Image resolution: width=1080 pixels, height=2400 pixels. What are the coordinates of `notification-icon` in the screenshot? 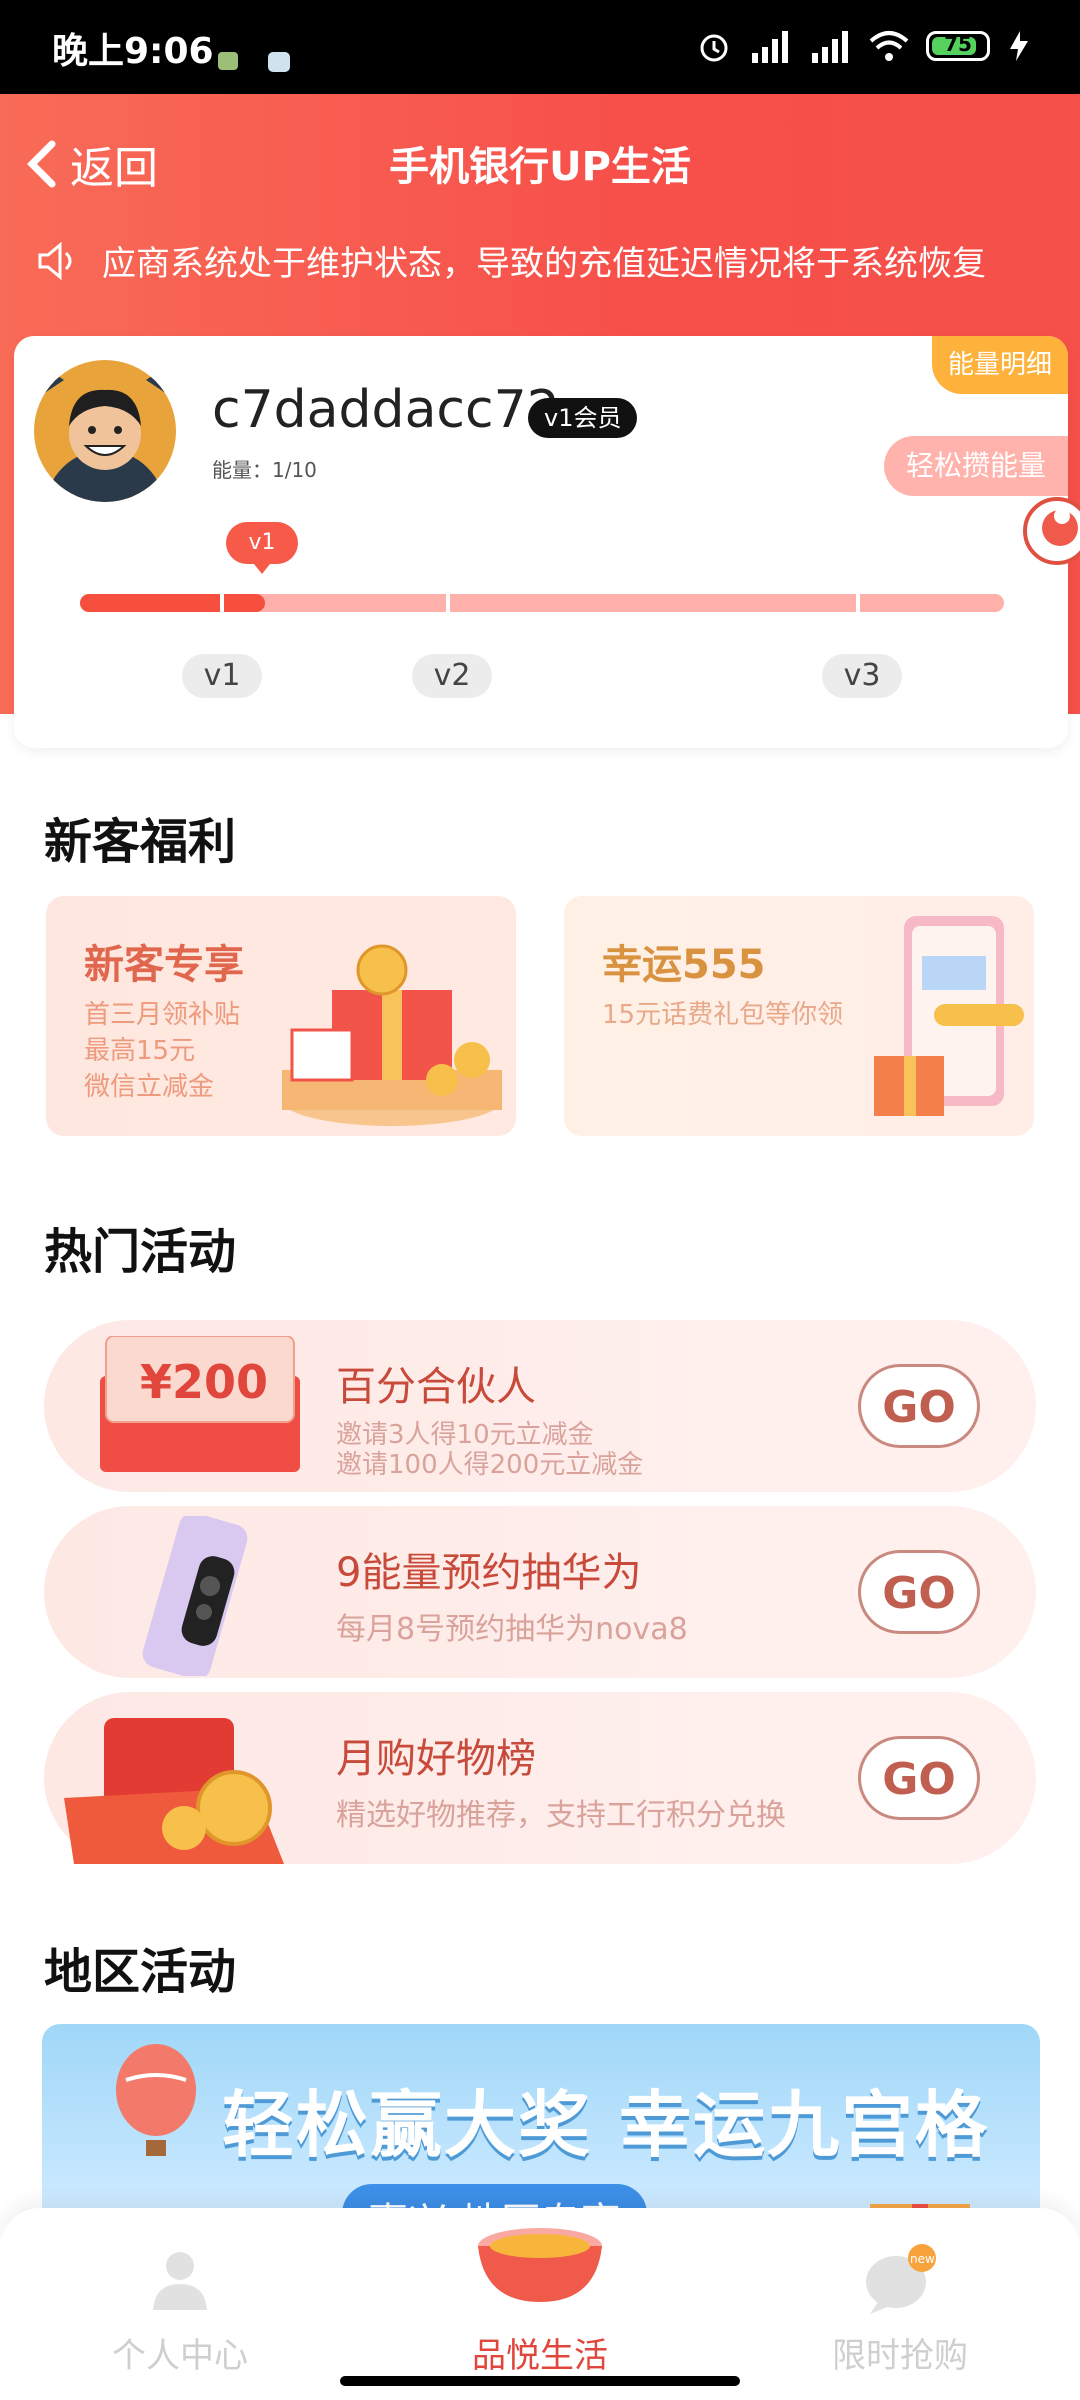 It's located at (228, 61).